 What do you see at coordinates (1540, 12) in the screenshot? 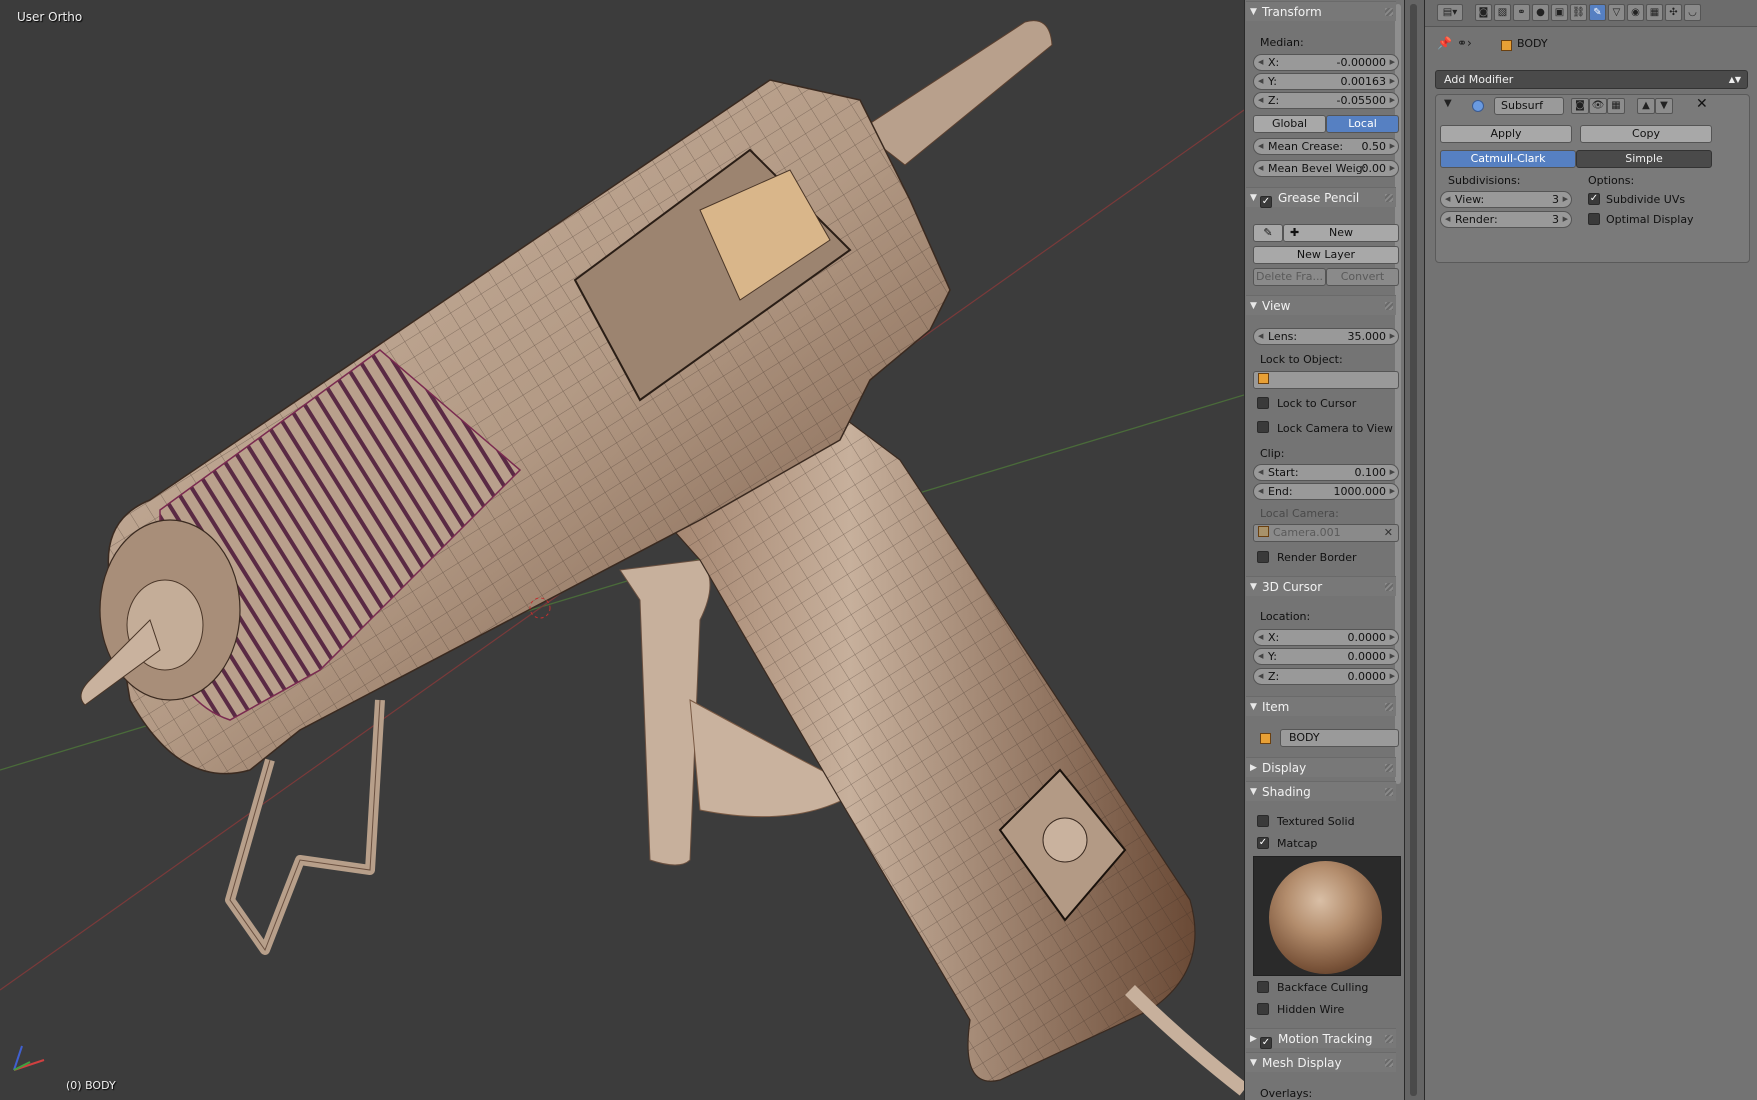
I see `world-tab-icon: ●` at bounding box center [1540, 12].